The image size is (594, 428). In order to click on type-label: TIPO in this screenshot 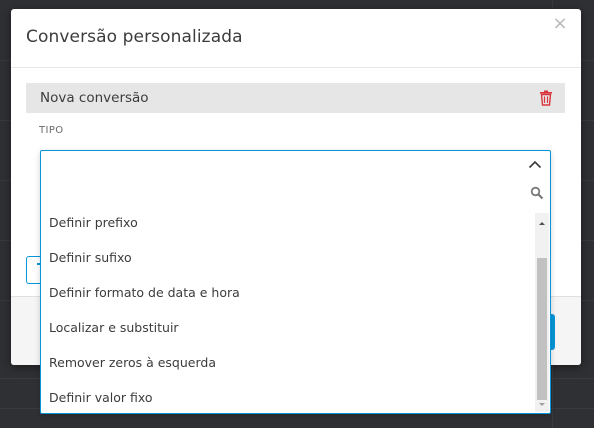, I will do `click(51, 130)`.